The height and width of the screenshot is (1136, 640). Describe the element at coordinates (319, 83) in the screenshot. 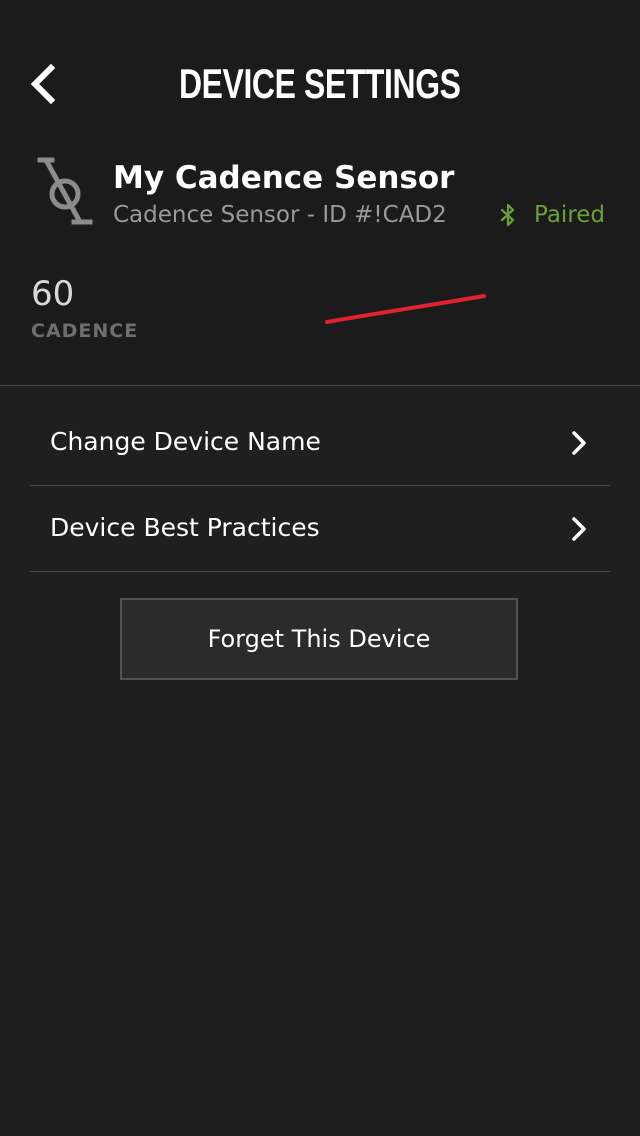

I see `page-title: DEVICE SETTINGS` at that location.